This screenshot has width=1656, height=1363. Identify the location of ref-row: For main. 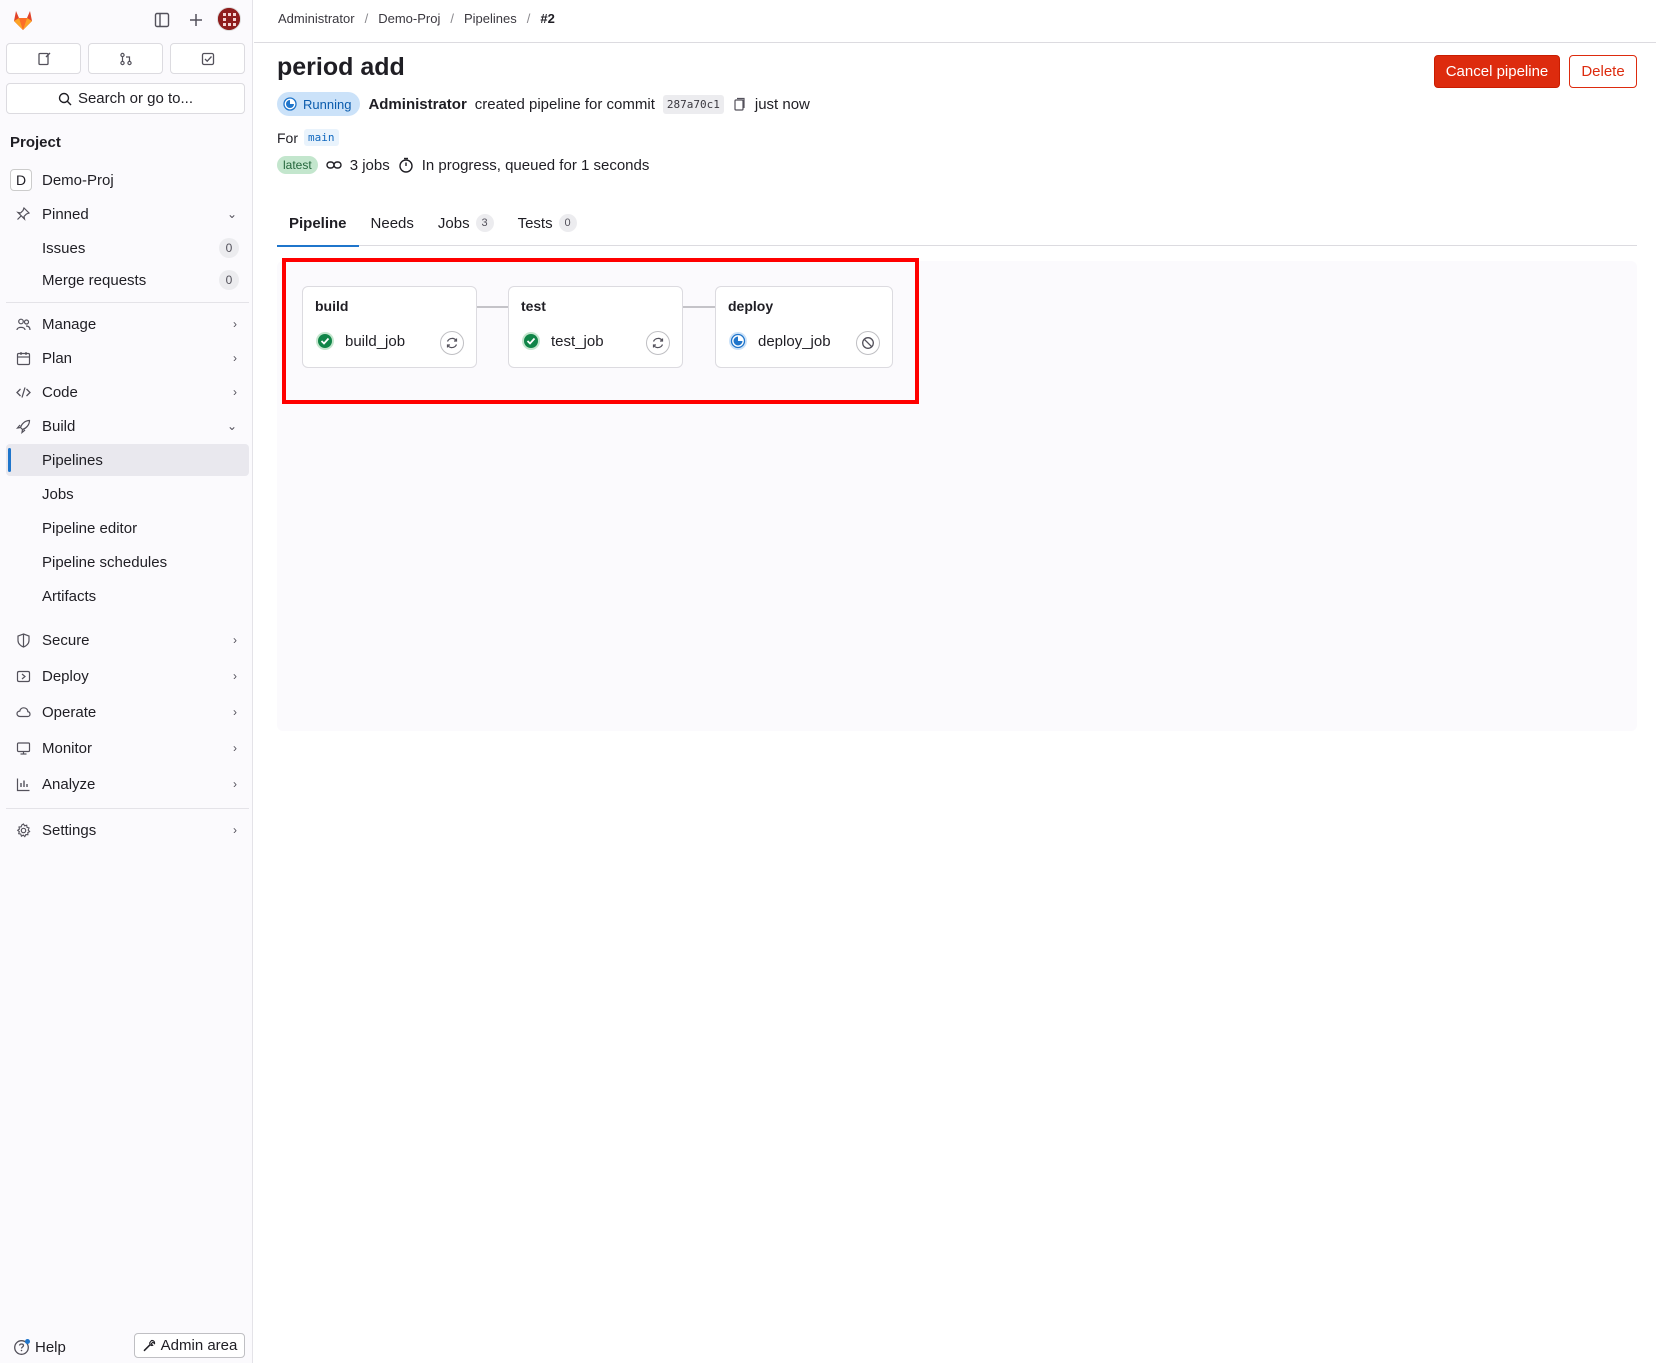
(308, 137).